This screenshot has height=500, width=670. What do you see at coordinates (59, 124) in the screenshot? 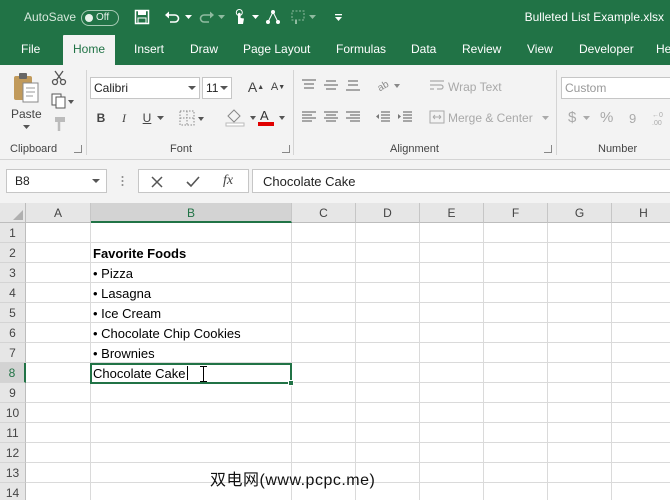
I see `format-painter-brush-icon` at bounding box center [59, 124].